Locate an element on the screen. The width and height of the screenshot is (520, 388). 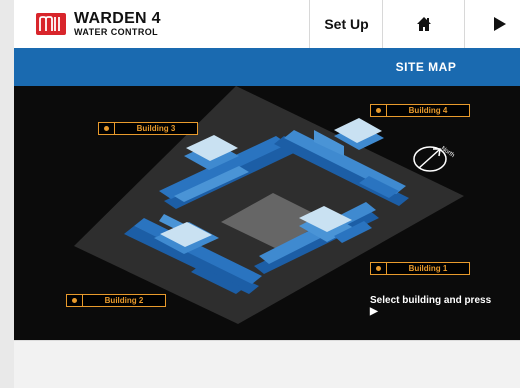
building-4-label: Building 4 is located at coordinates (420, 110).